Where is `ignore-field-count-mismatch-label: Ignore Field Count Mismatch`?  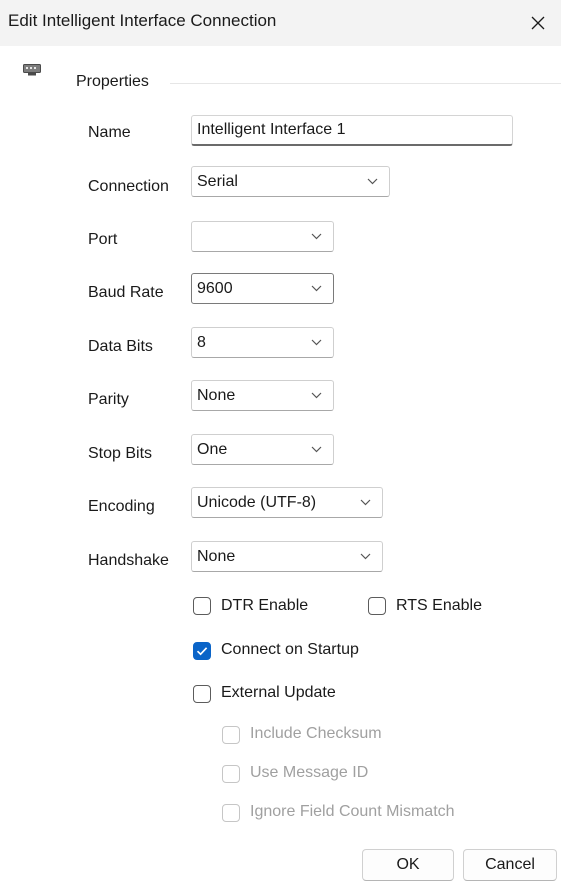
ignore-field-count-mismatch-label: Ignore Field Count Mismatch is located at coordinates (352, 811).